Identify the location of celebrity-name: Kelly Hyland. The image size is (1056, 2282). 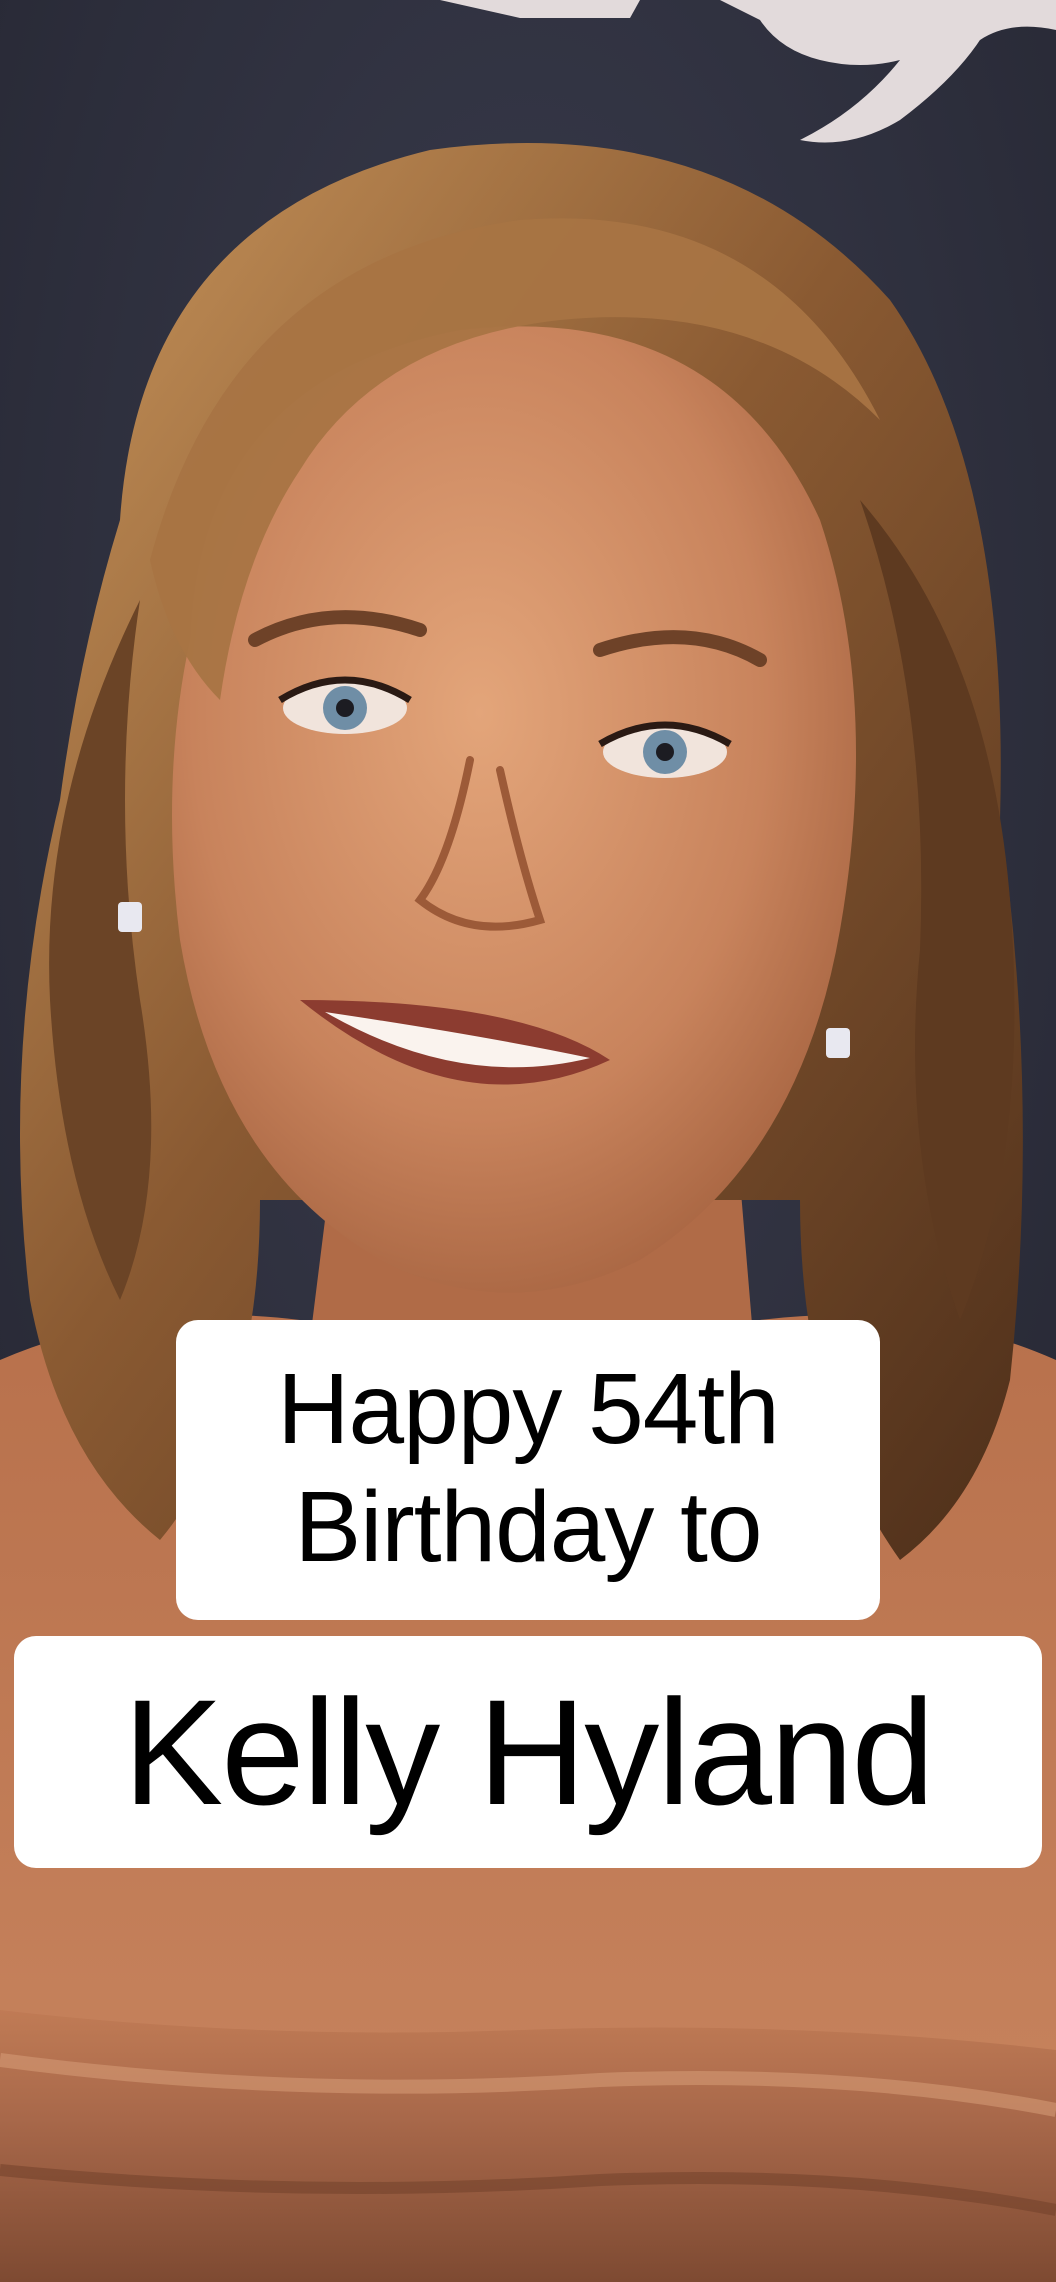
(529, 1752).